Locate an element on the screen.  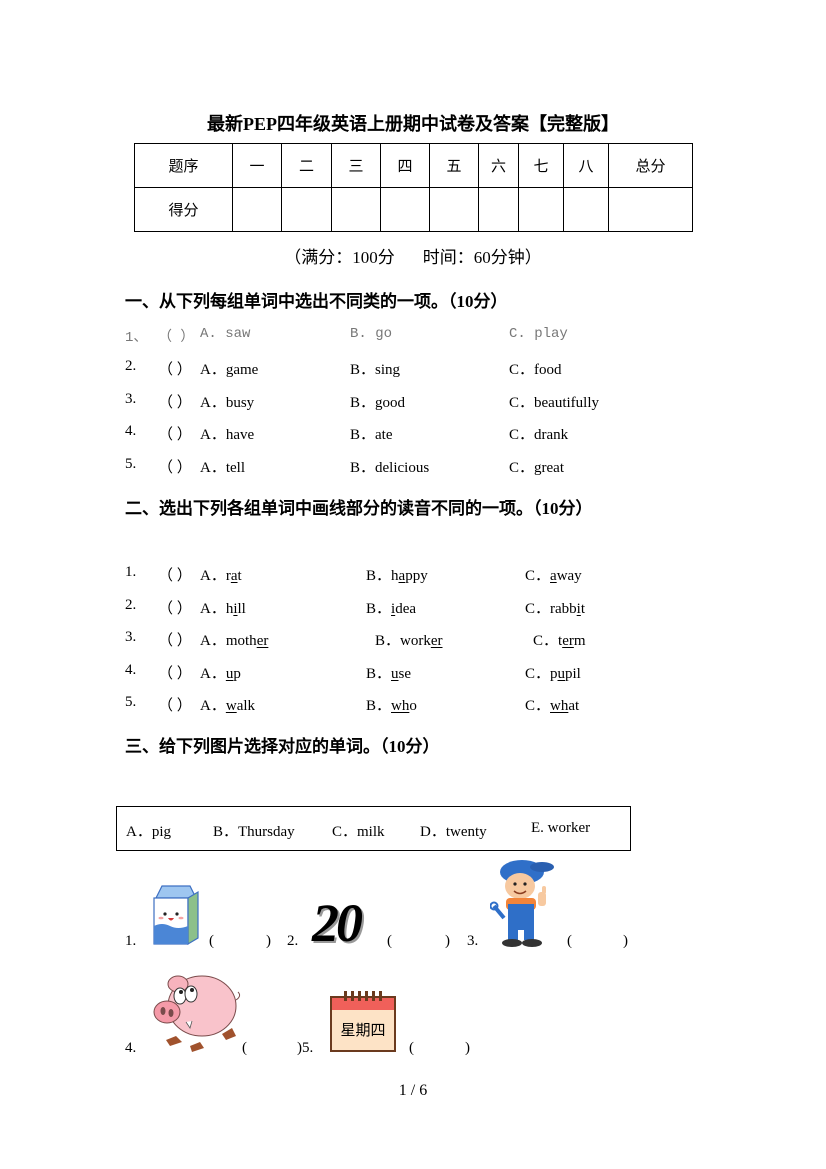
question-row: 2. （ ） A．hill B．idea C．rabbit is located at coordinates (385, 607).